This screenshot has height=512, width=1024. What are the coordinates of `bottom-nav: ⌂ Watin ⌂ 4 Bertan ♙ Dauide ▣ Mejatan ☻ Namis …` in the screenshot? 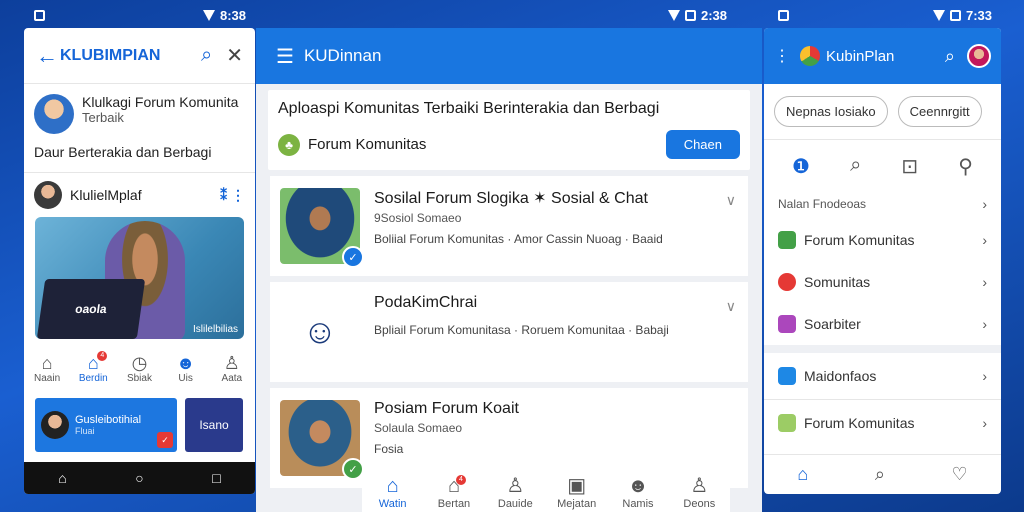 It's located at (546, 485).